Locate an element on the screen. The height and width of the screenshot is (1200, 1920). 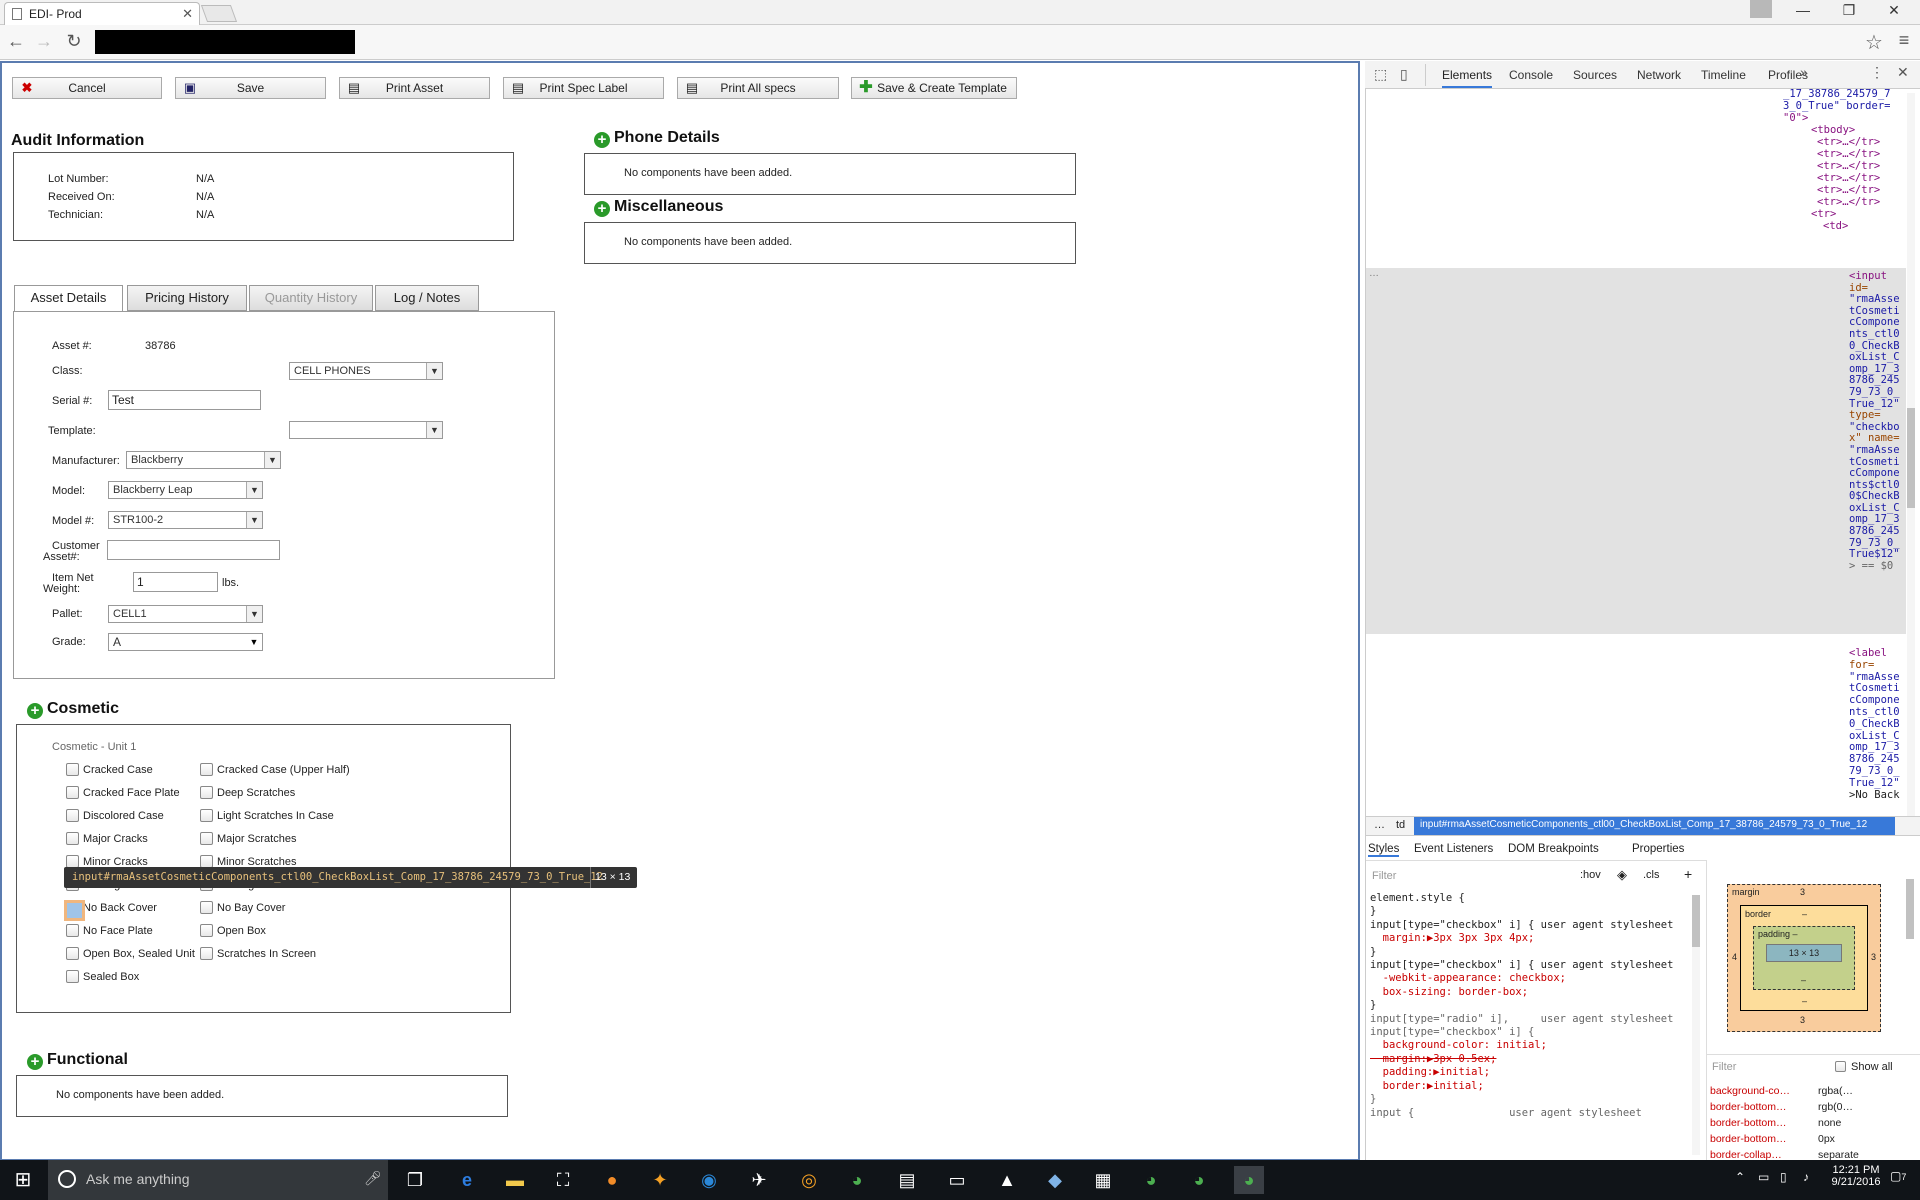
cosmetic-option: Light Scratches In Case is located at coordinates (285, 815).